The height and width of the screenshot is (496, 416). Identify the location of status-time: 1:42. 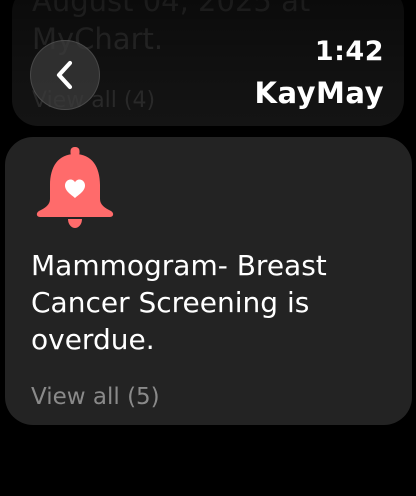
(349, 51).